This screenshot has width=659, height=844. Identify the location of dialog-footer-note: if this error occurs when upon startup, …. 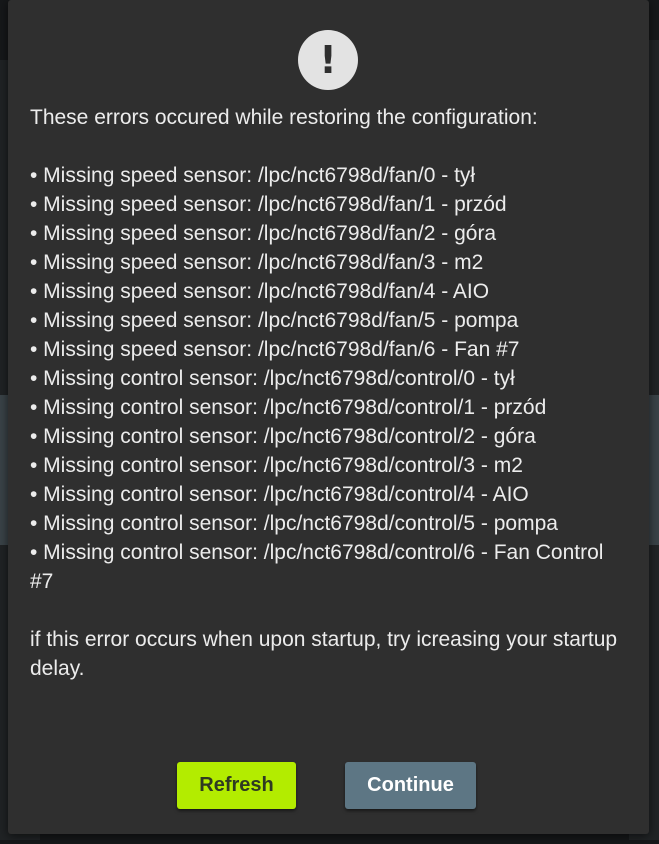
(324, 654).